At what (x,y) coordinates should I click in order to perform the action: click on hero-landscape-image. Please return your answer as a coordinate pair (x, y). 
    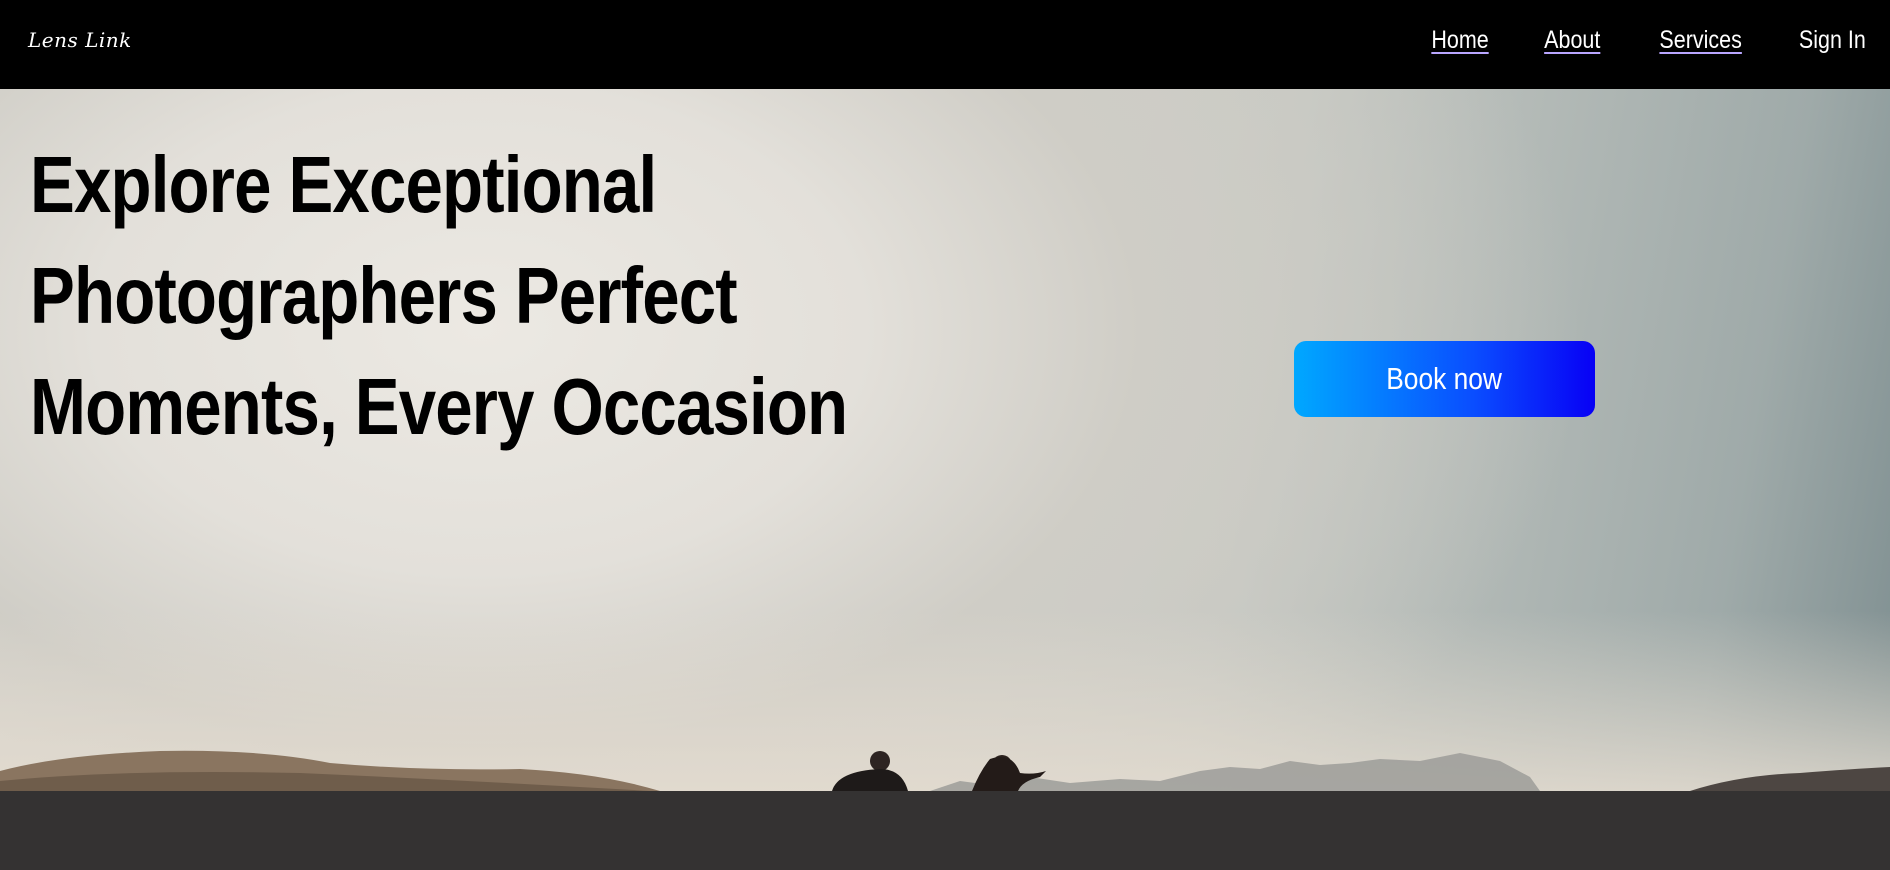
    Looking at the image, I should click on (945, 770).